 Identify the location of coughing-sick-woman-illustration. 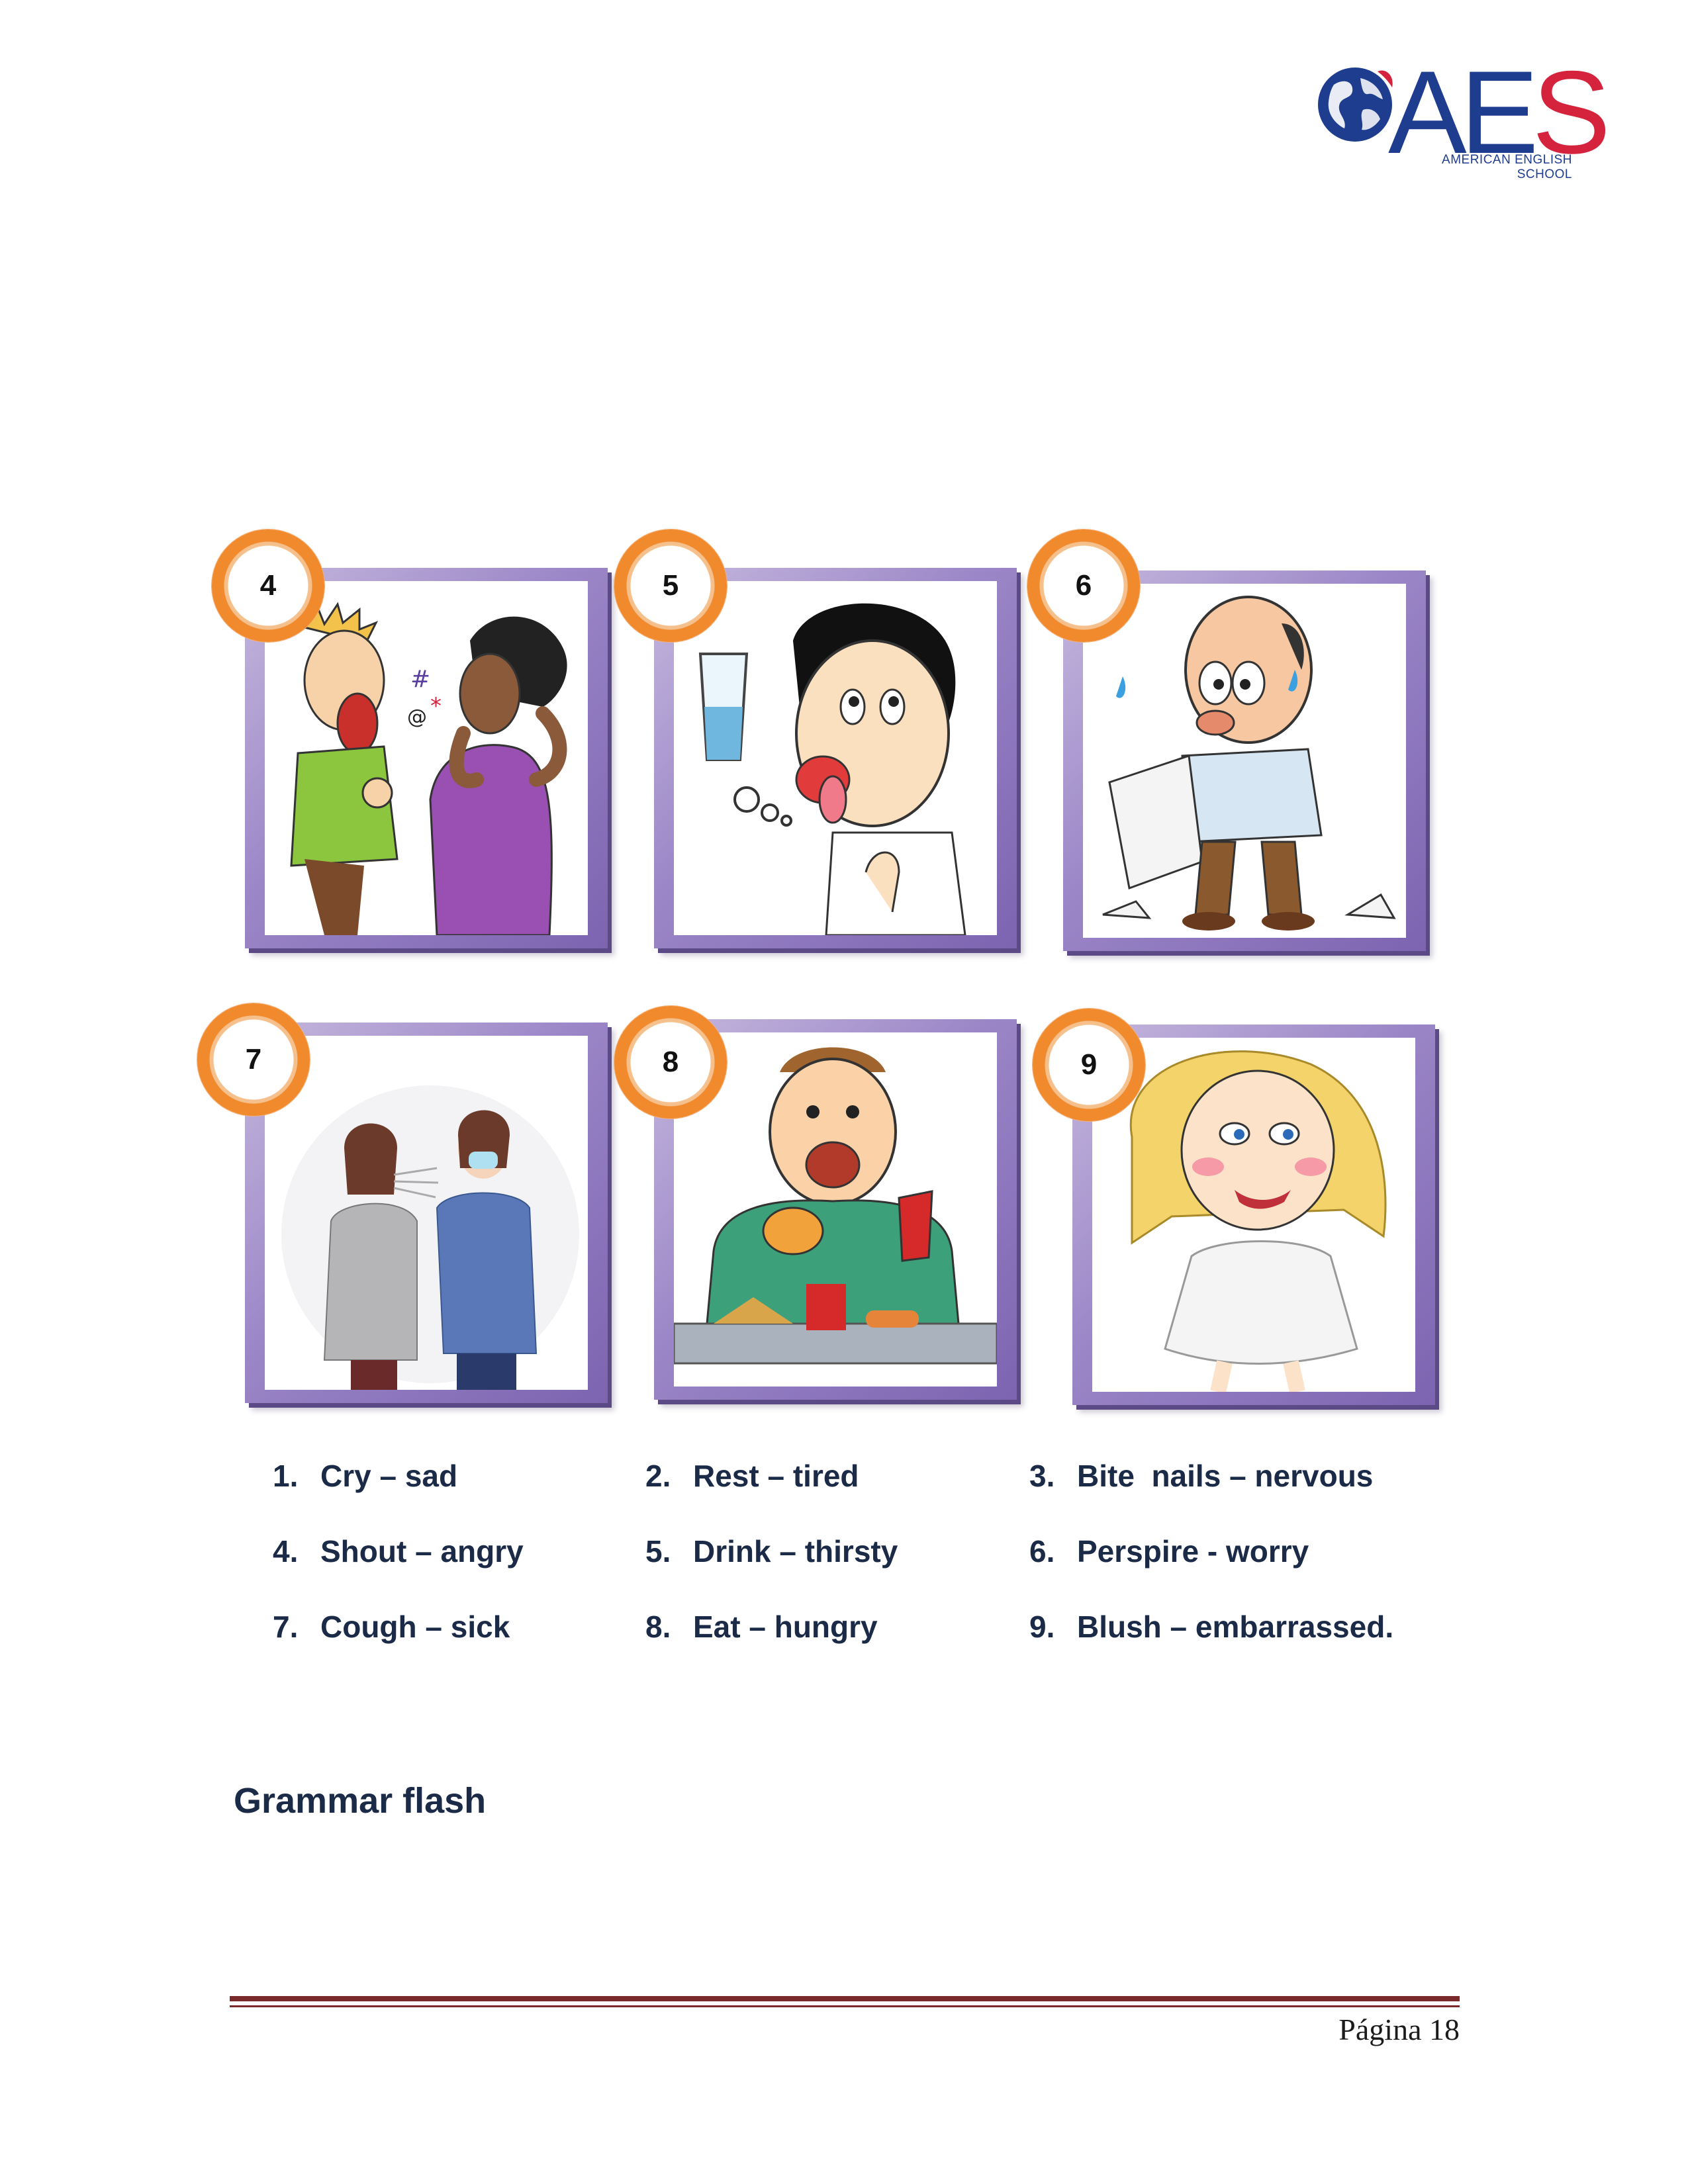
(426, 1213).